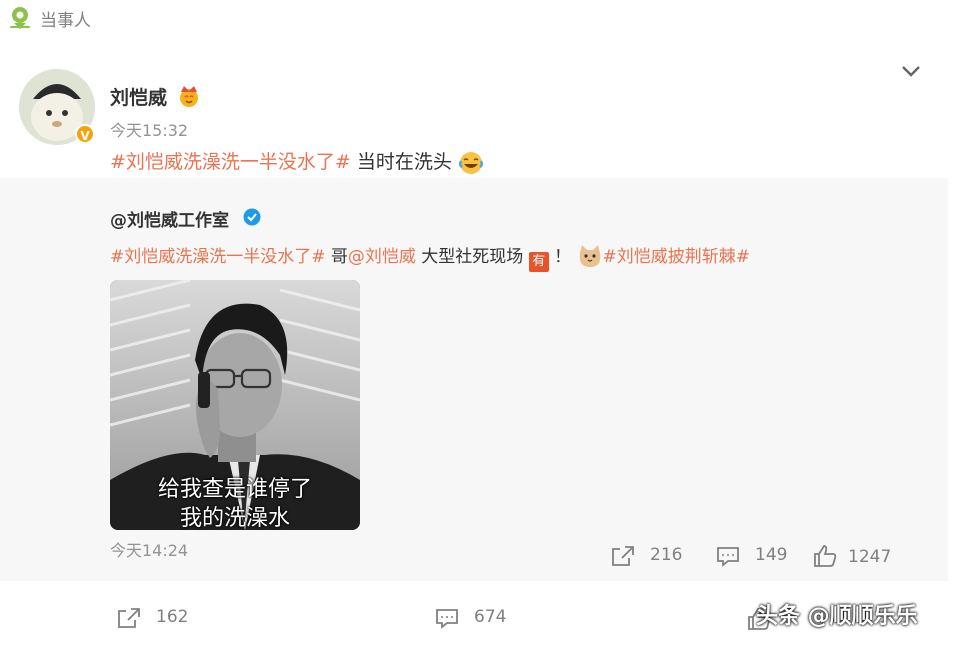  What do you see at coordinates (149, 549) in the screenshot?
I see `repost-timestamp: 今天14:24` at bounding box center [149, 549].